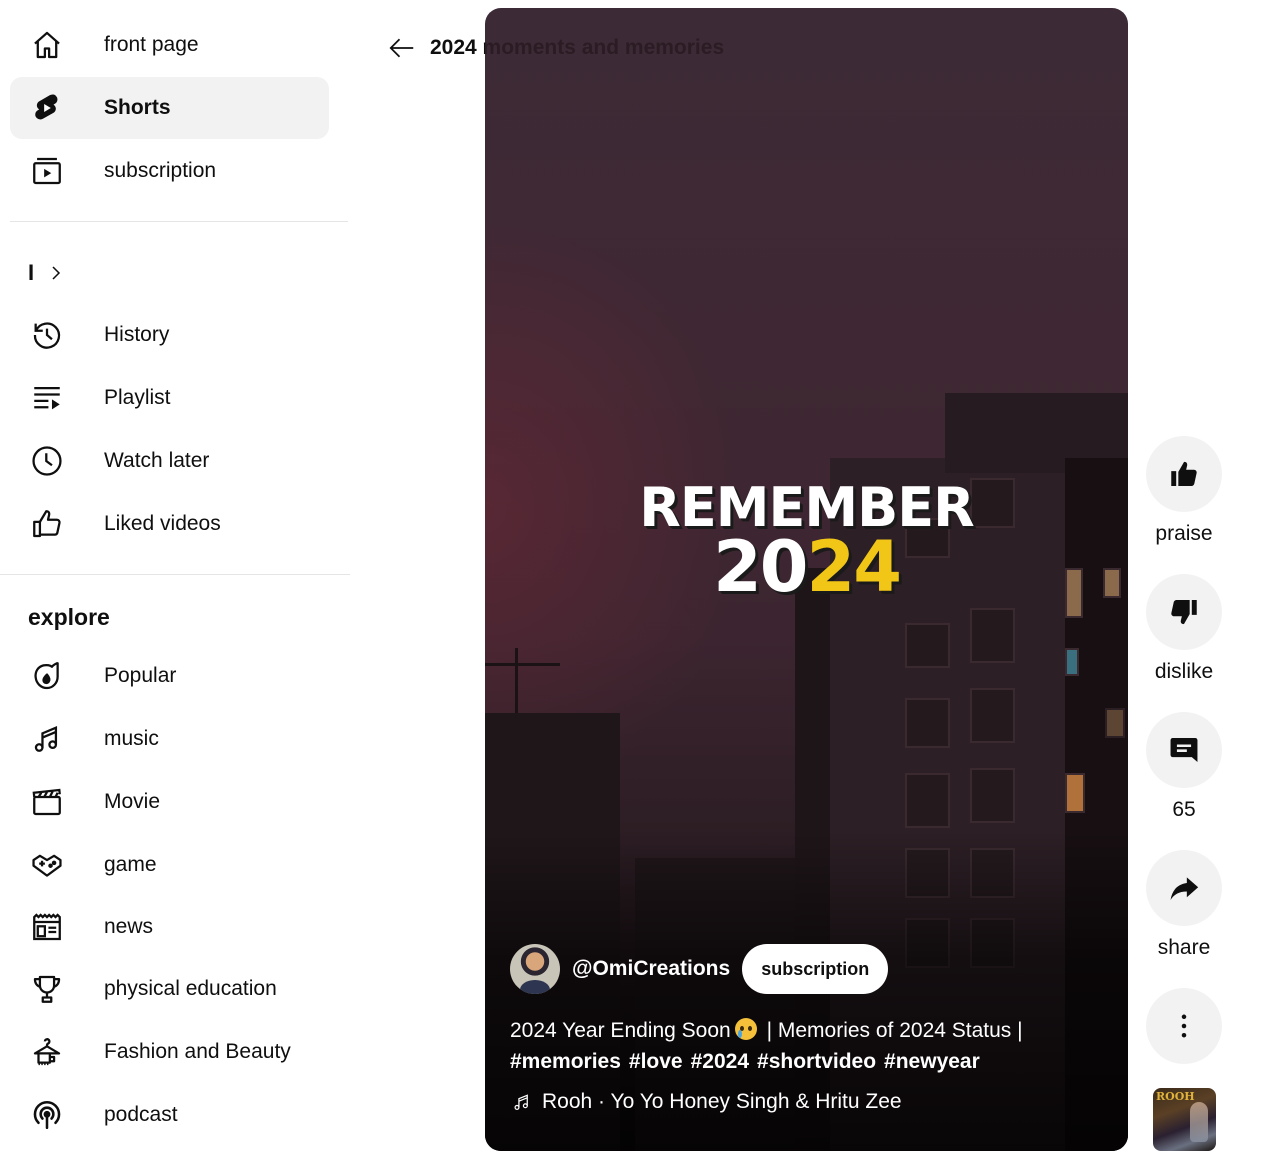  Describe the element at coordinates (132, 801) in the screenshot. I see `sidebar-item-label: Movie` at that location.